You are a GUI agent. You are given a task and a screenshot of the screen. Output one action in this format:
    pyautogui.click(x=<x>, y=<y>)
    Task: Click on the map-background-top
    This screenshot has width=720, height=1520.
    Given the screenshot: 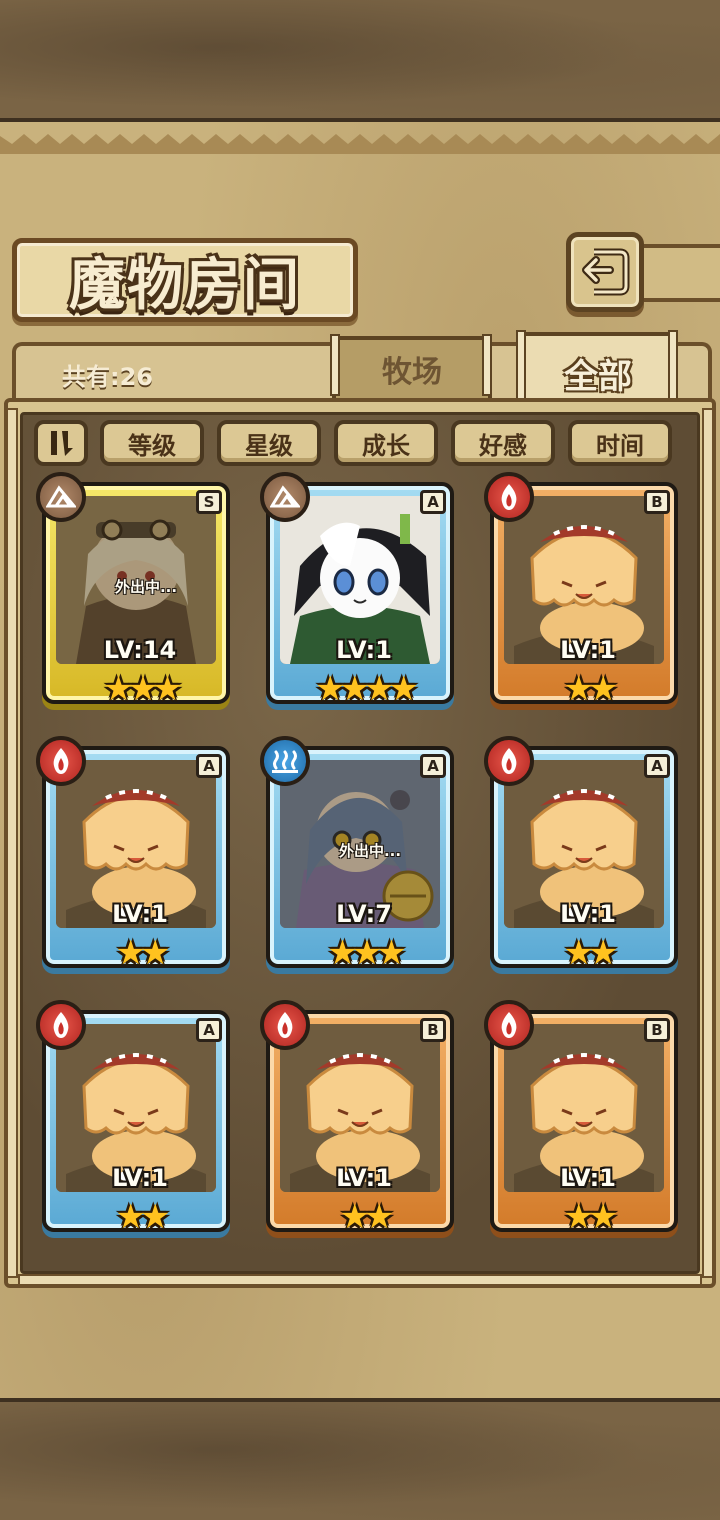 What is the action you would take?
    pyautogui.click(x=360, y=61)
    